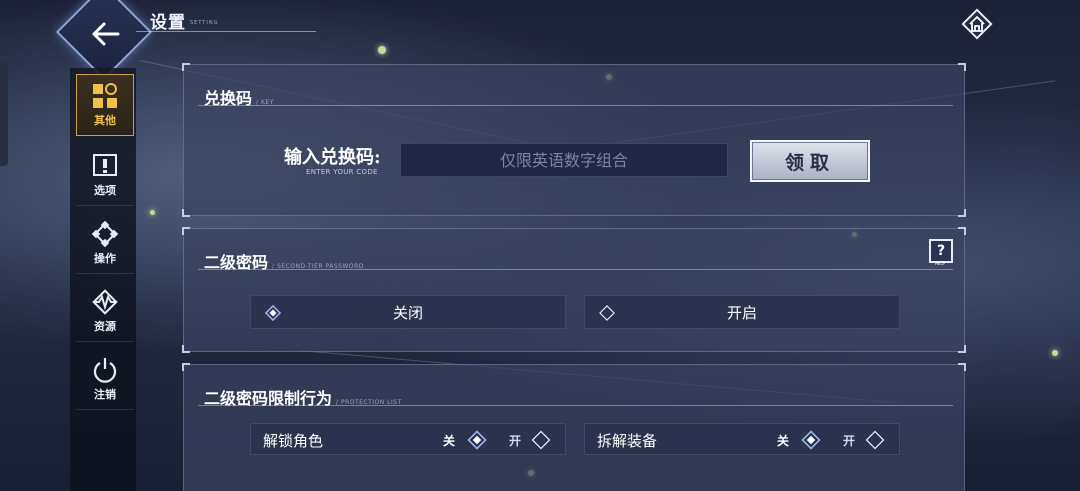 Image resolution: width=1080 pixels, height=491 pixels. I want to click on back-arrow-icon, so click(106, 34).